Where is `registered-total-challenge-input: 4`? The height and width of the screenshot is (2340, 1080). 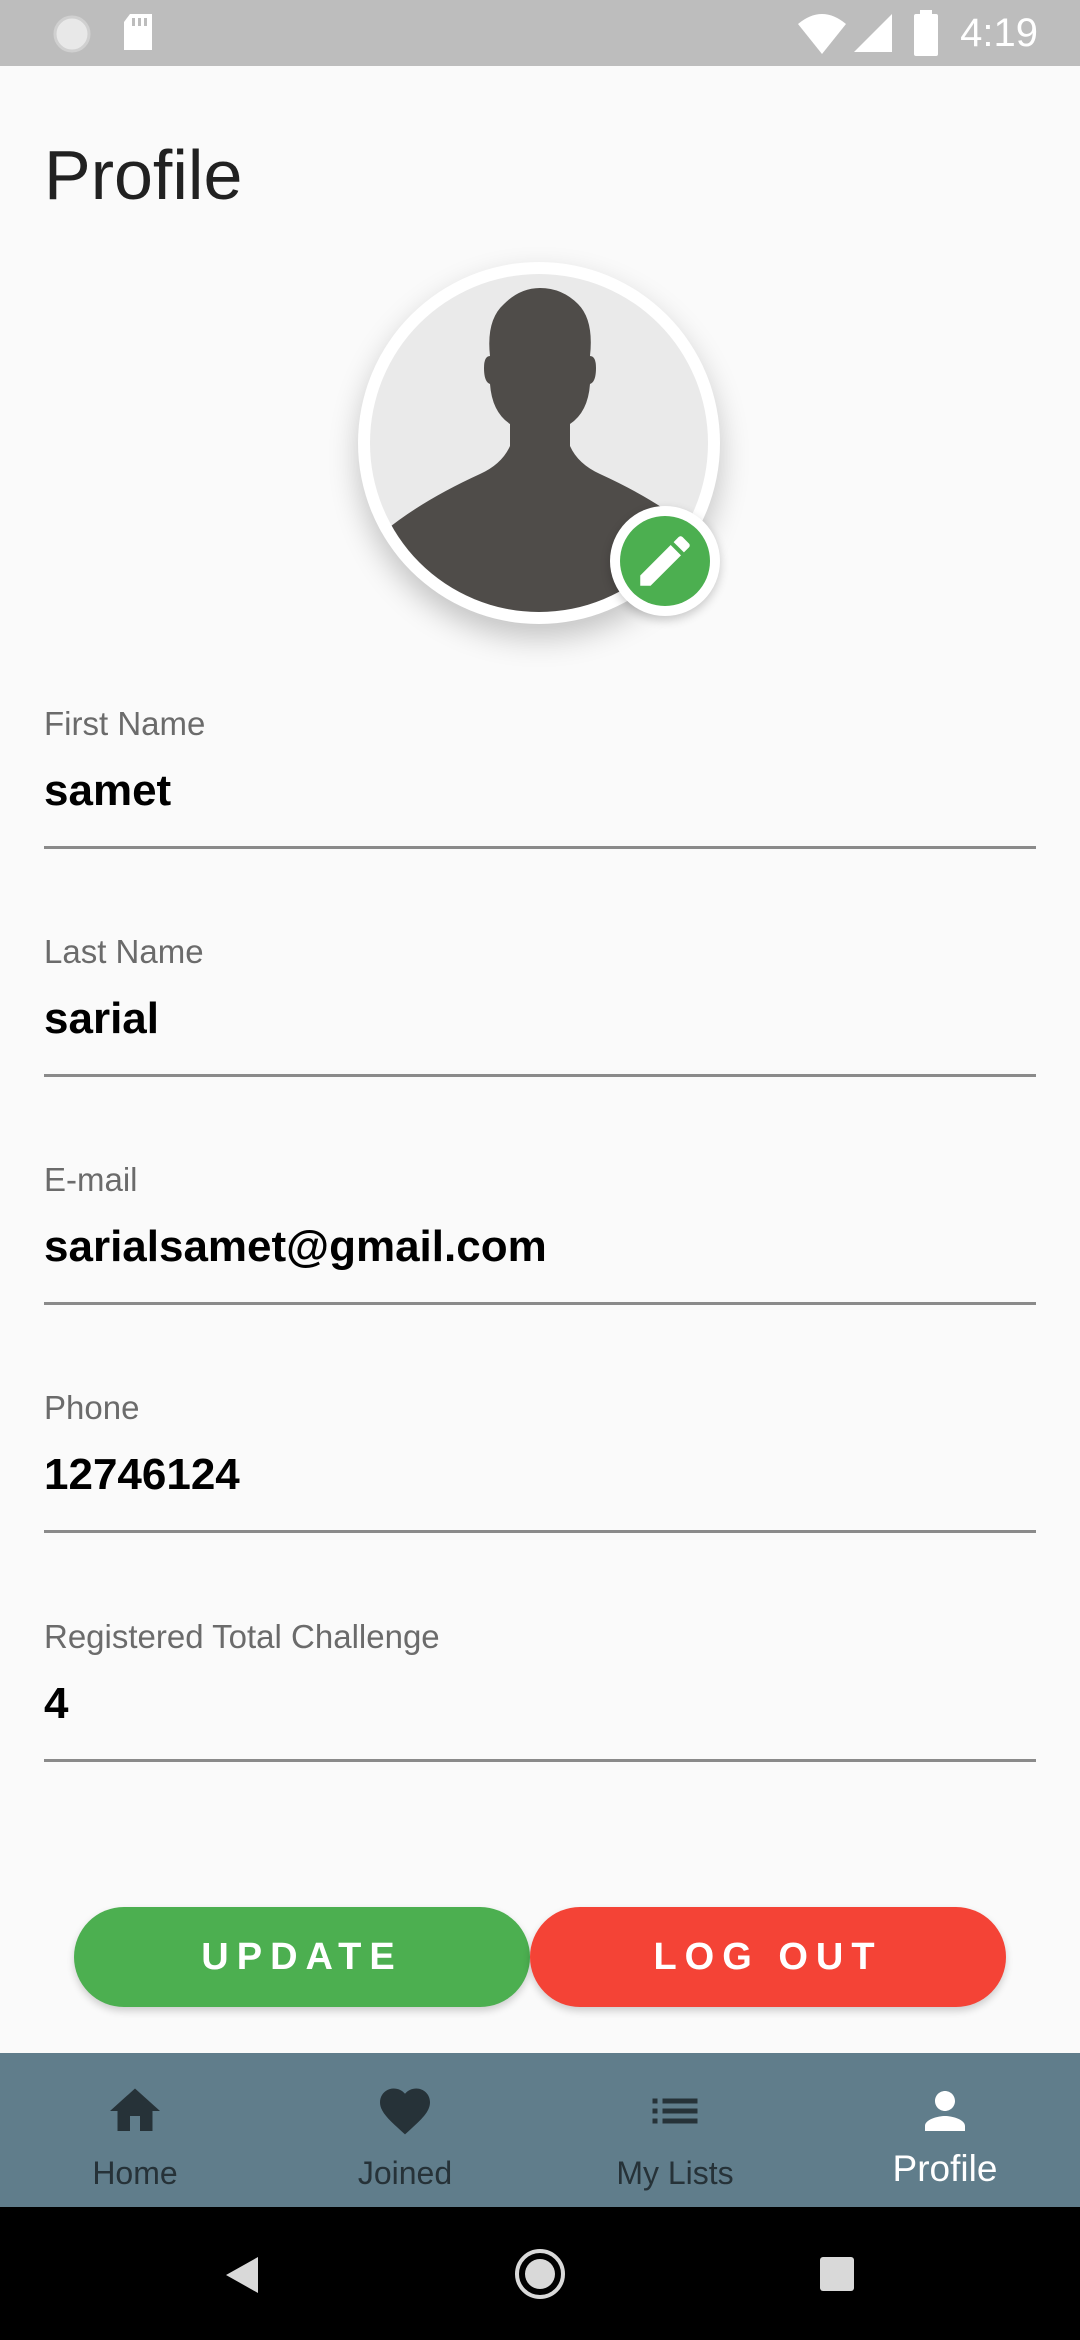
registered-total-challenge-input: 4 is located at coordinates (540, 1704).